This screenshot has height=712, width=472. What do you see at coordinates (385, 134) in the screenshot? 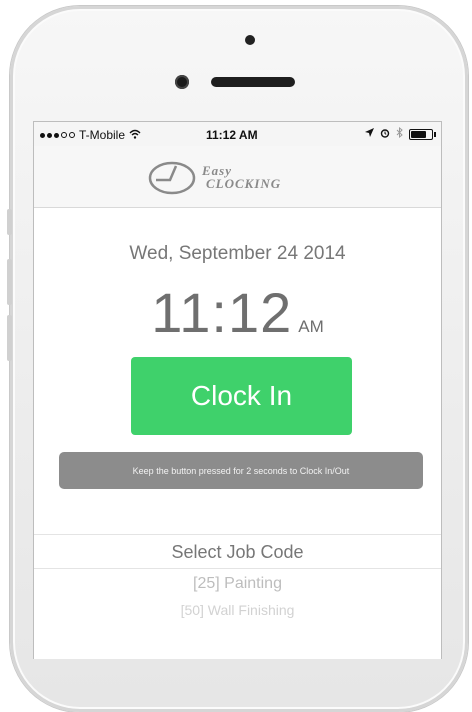
I see `alarm-icon` at bounding box center [385, 134].